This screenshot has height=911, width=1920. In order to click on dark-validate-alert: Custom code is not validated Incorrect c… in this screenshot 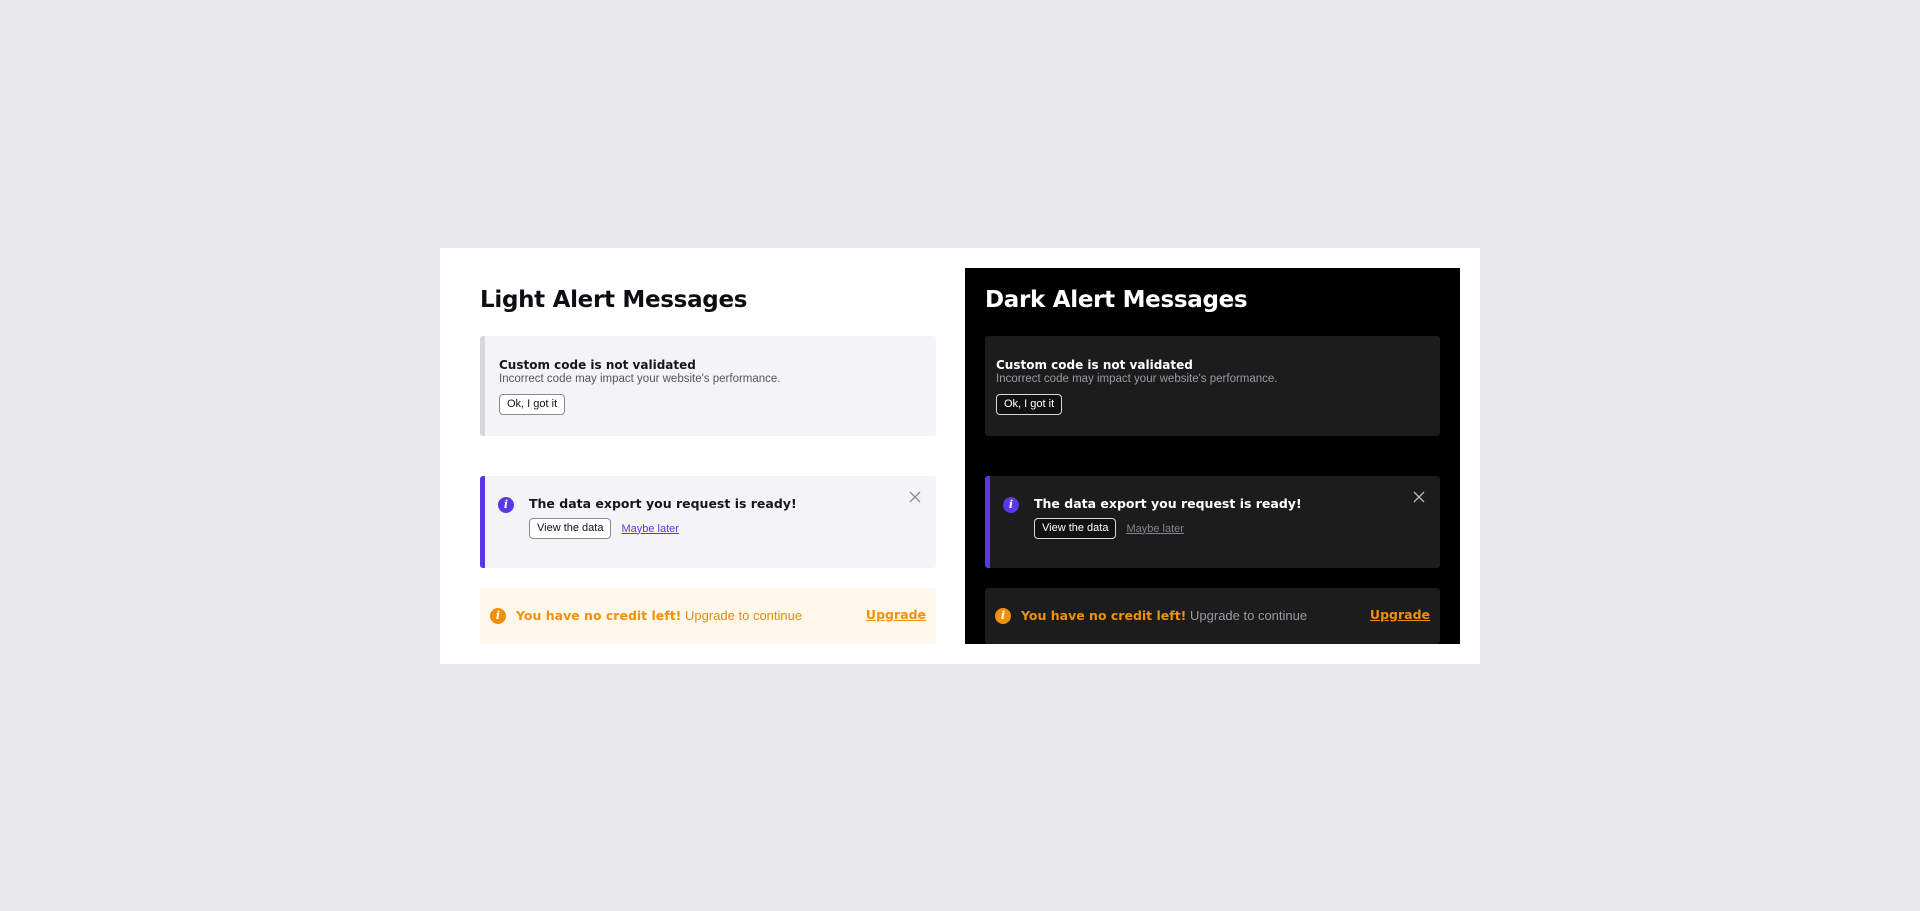, I will do `click(1212, 386)`.